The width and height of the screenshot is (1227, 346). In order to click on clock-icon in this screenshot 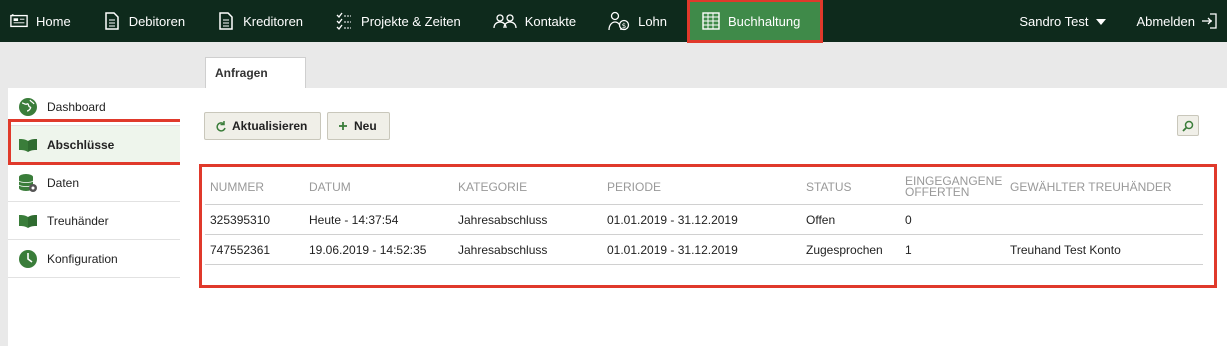, I will do `click(28, 259)`.